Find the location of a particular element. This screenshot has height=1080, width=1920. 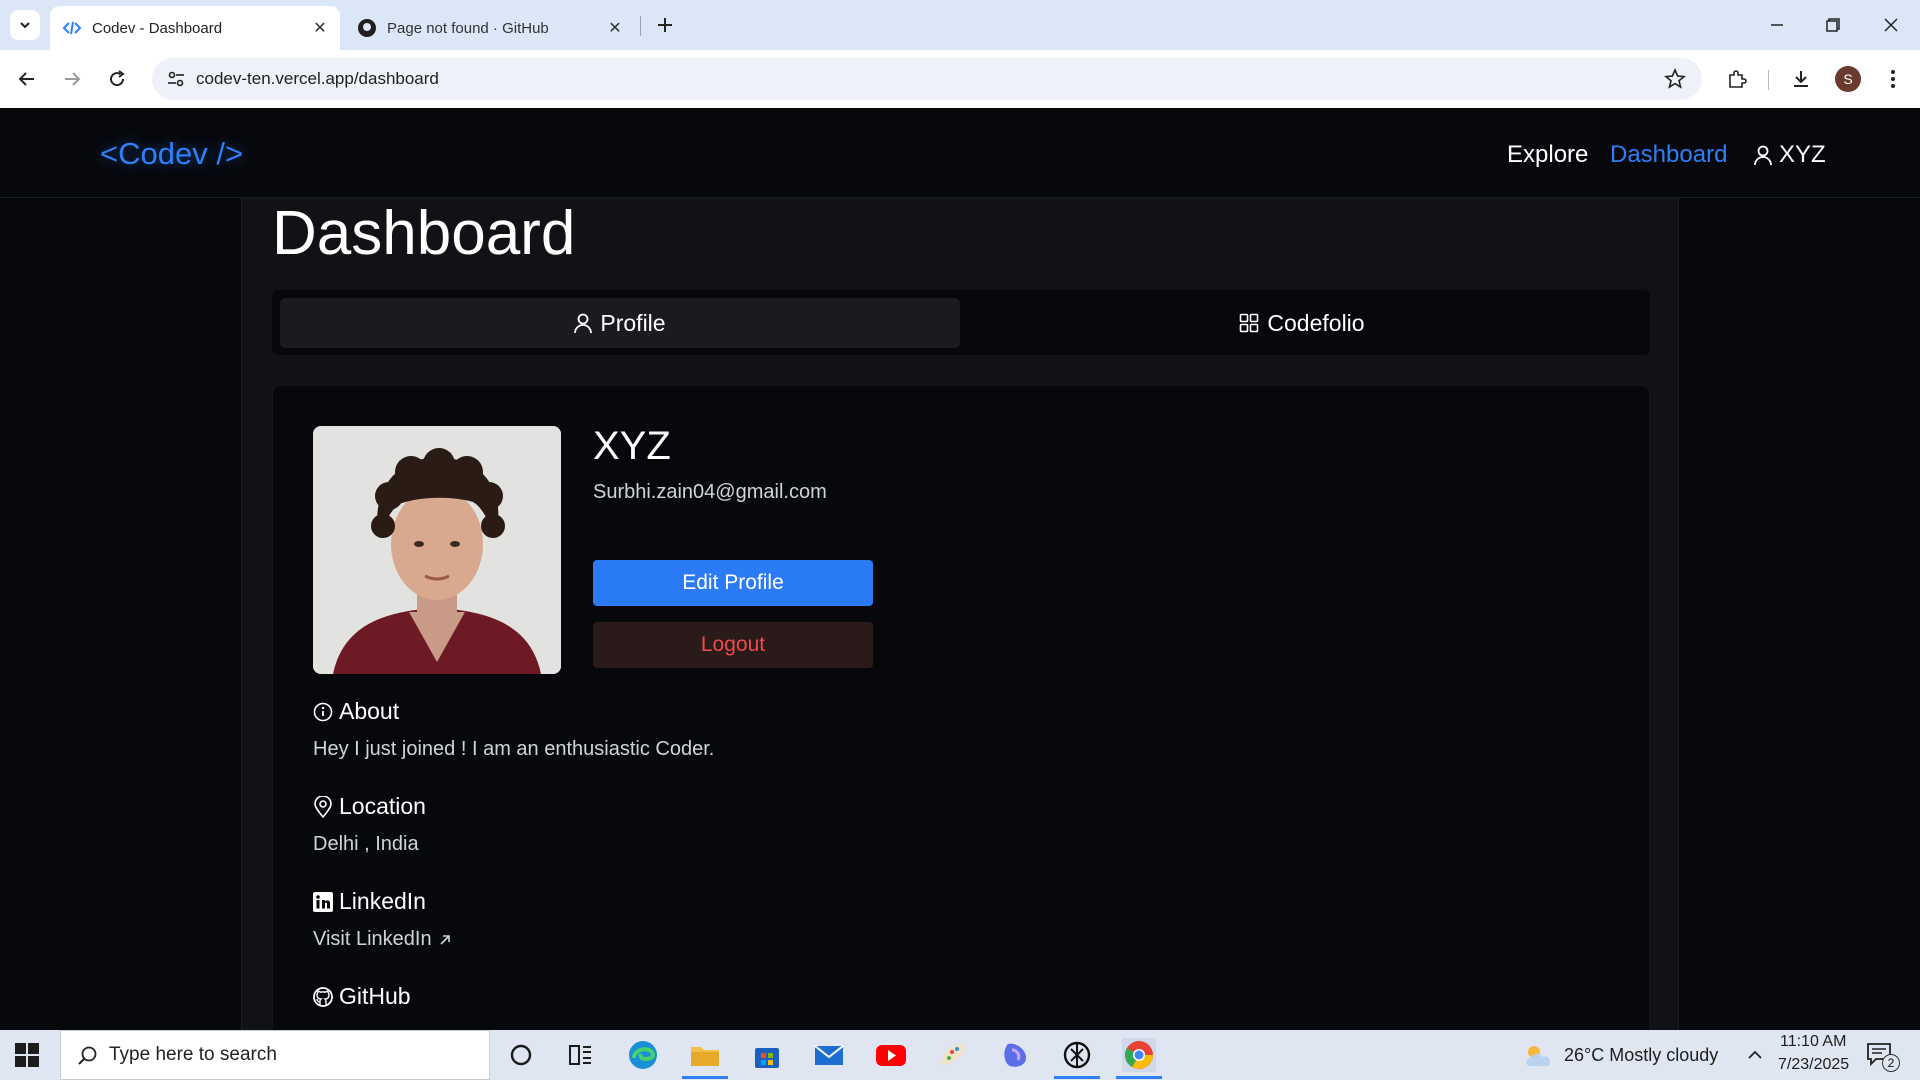

extensions-button is located at coordinates (1737, 79).